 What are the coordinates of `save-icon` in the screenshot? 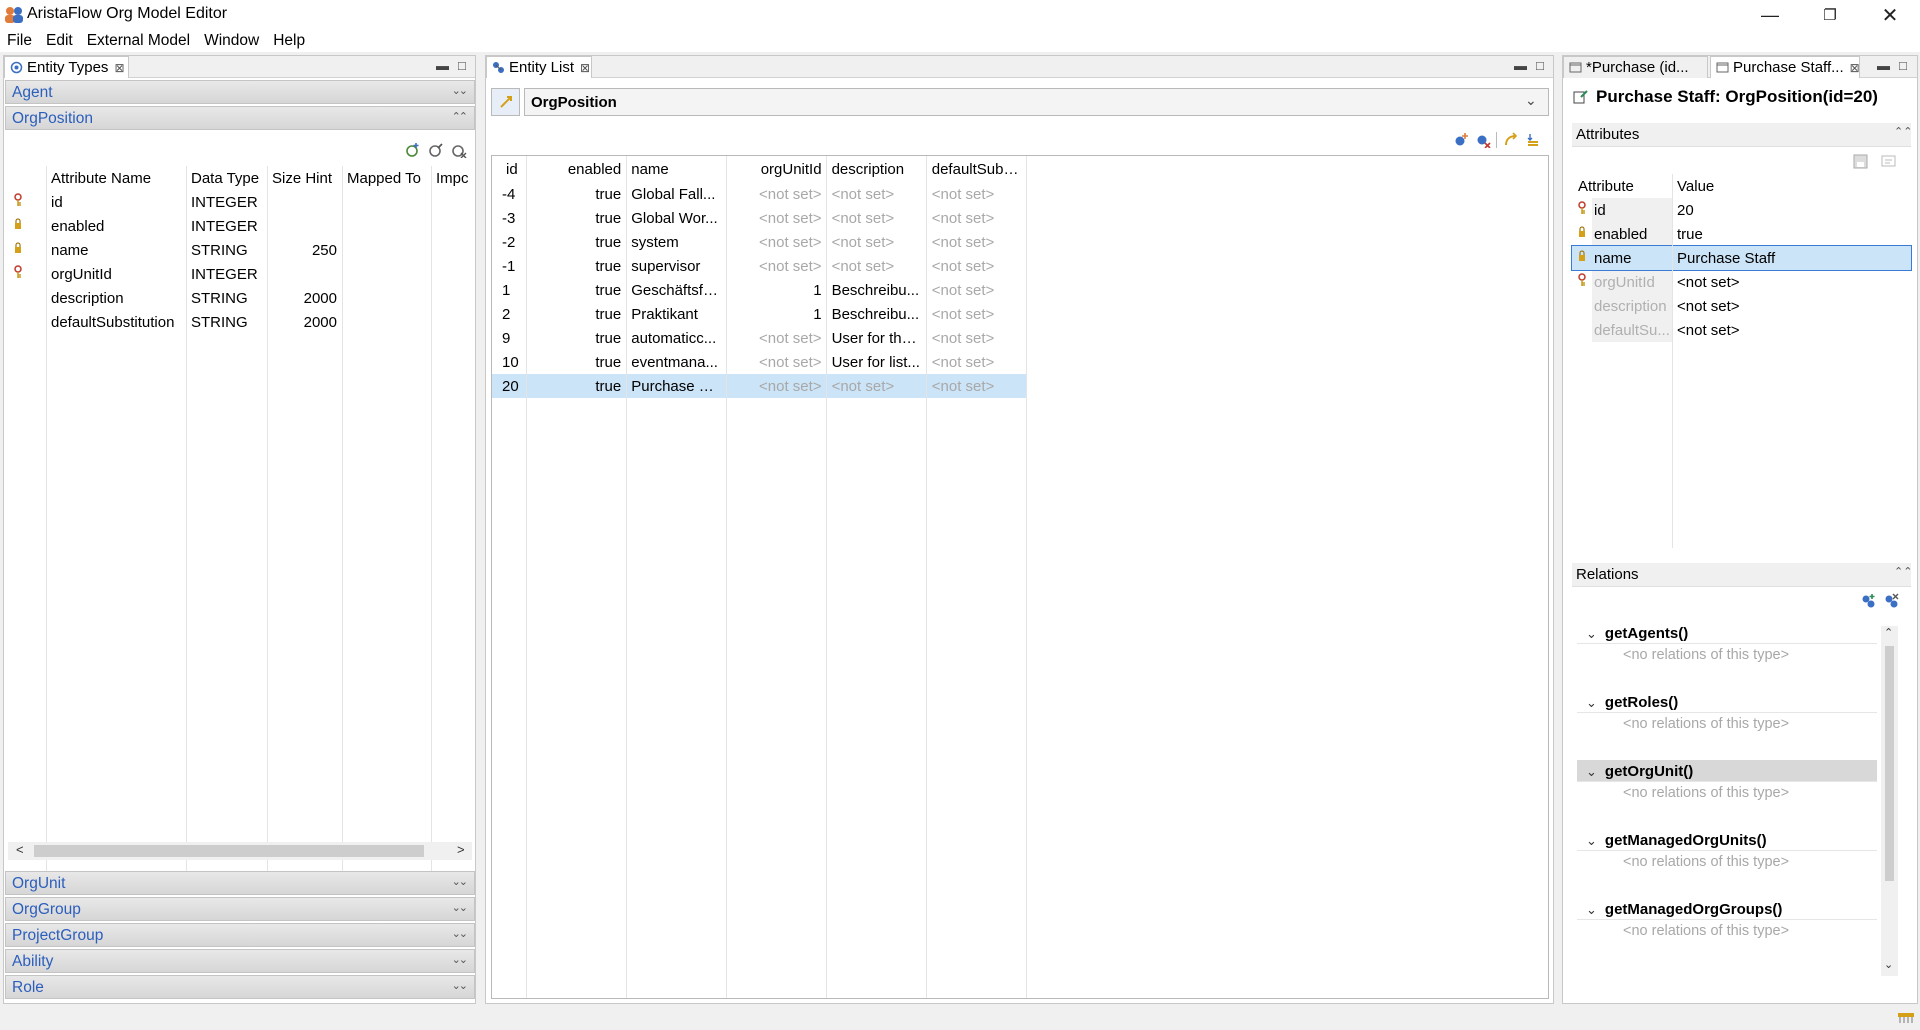 It's located at (1860, 161).